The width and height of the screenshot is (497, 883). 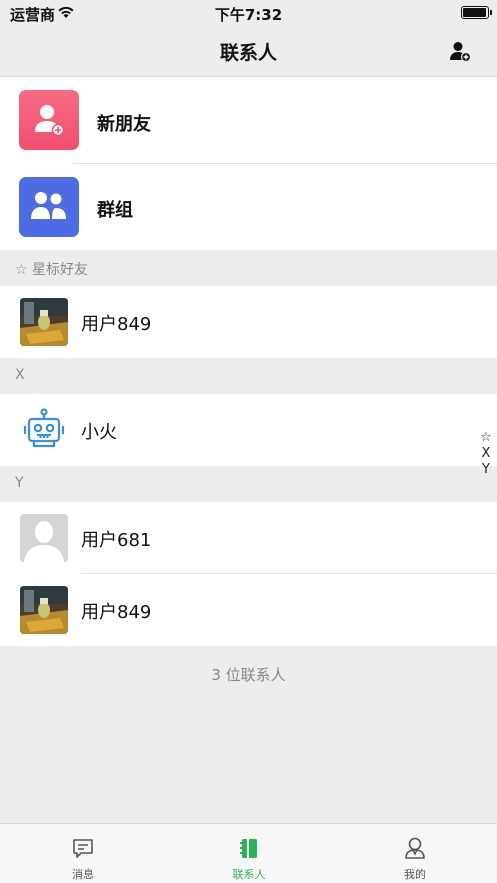 I want to click on tab-label: 我的, so click(x=415, y=874).